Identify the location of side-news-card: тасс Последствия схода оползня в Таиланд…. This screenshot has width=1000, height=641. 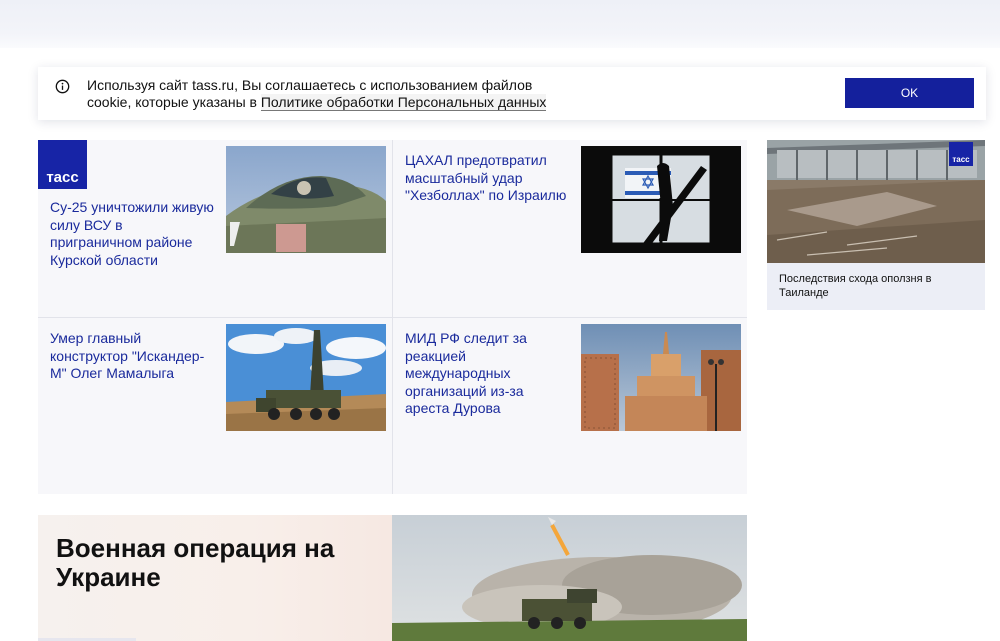
(876, 225).